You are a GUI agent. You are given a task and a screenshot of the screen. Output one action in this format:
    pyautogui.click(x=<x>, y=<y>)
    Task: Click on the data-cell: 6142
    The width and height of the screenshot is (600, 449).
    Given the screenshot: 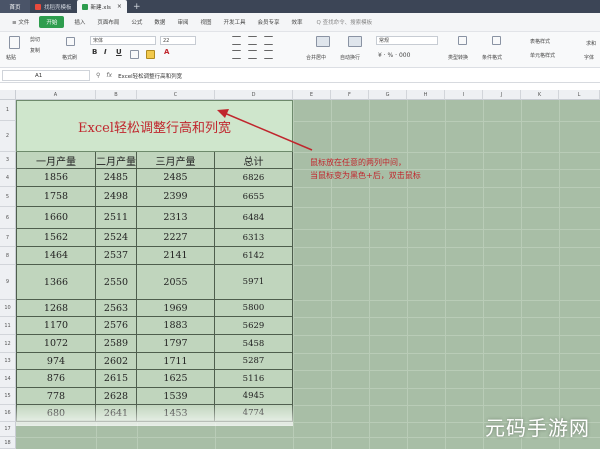 What is the action you would take?
    pyautogui.click(x=254, y=256)
    